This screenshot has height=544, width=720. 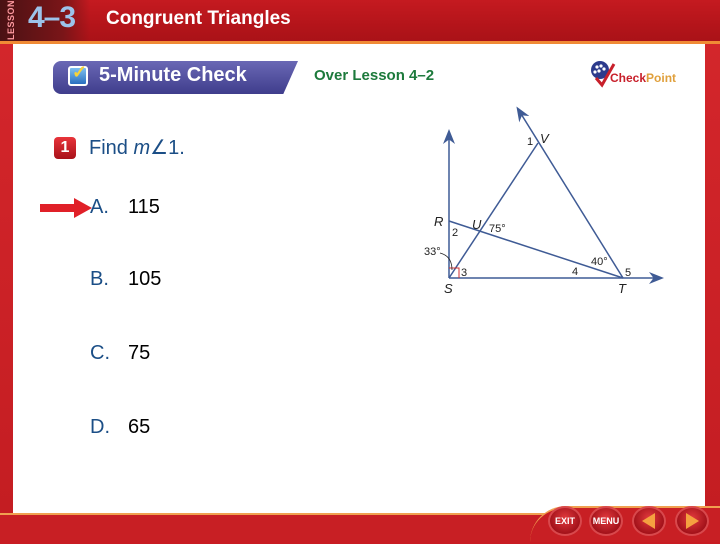 I want to click on angle-label-2: 2, so click(x=455, y=233).